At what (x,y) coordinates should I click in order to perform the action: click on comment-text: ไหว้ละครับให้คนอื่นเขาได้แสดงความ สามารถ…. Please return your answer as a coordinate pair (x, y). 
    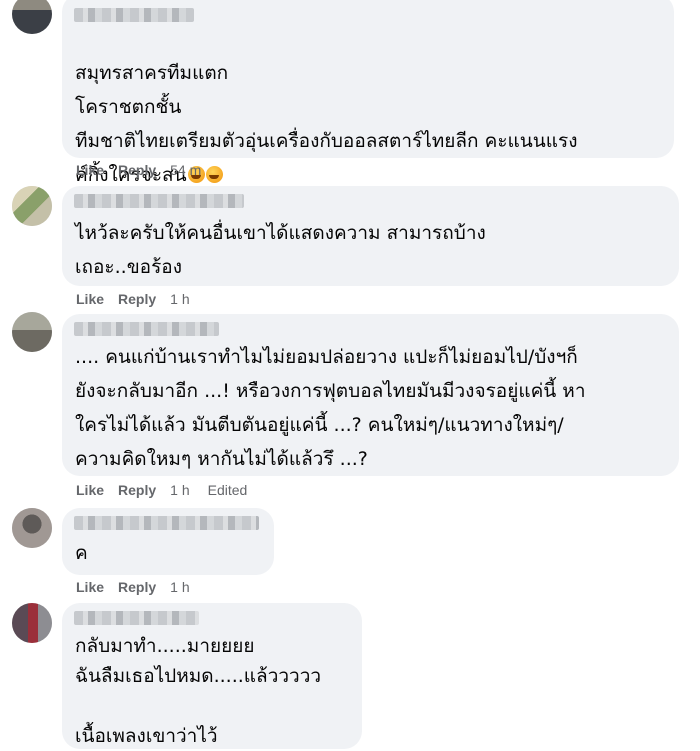
    Looking at the image, I should click on (280, 250).